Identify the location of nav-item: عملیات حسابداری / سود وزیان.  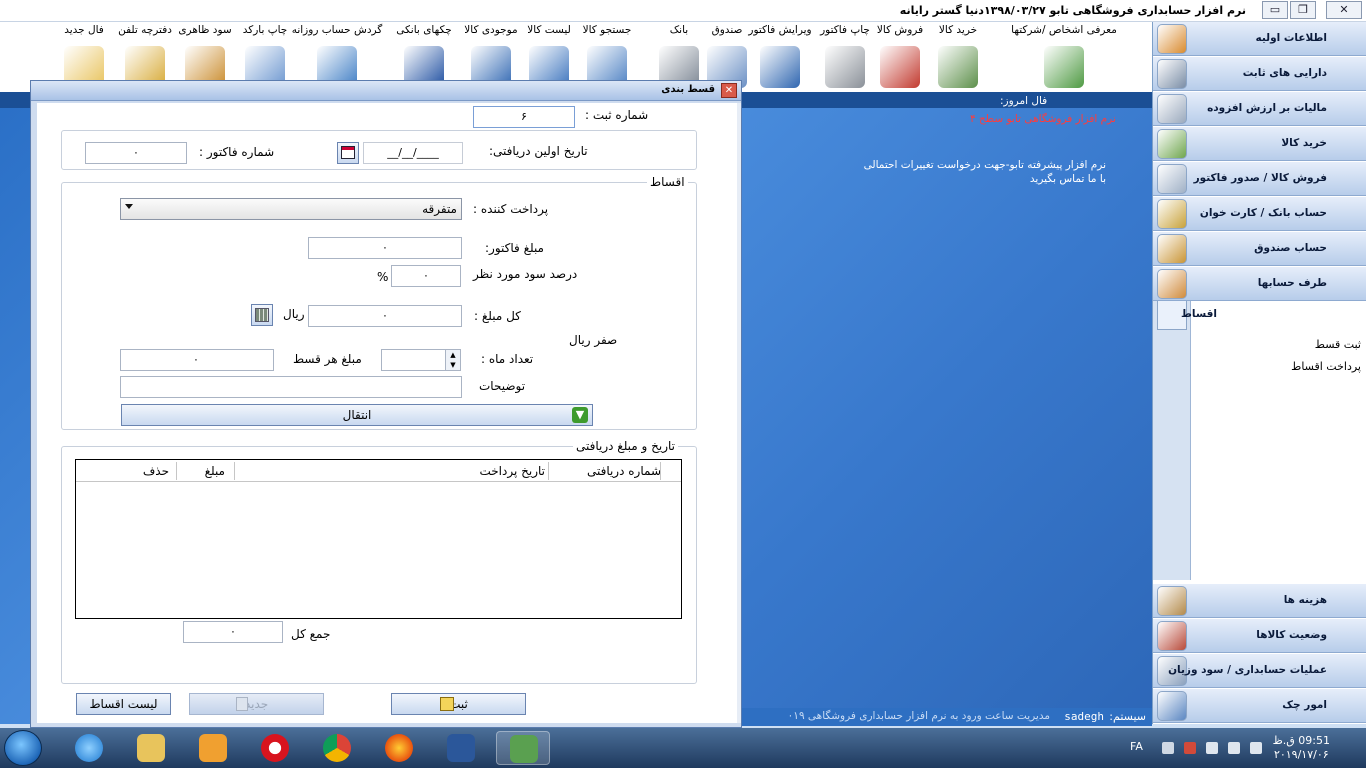
(1259, 671).